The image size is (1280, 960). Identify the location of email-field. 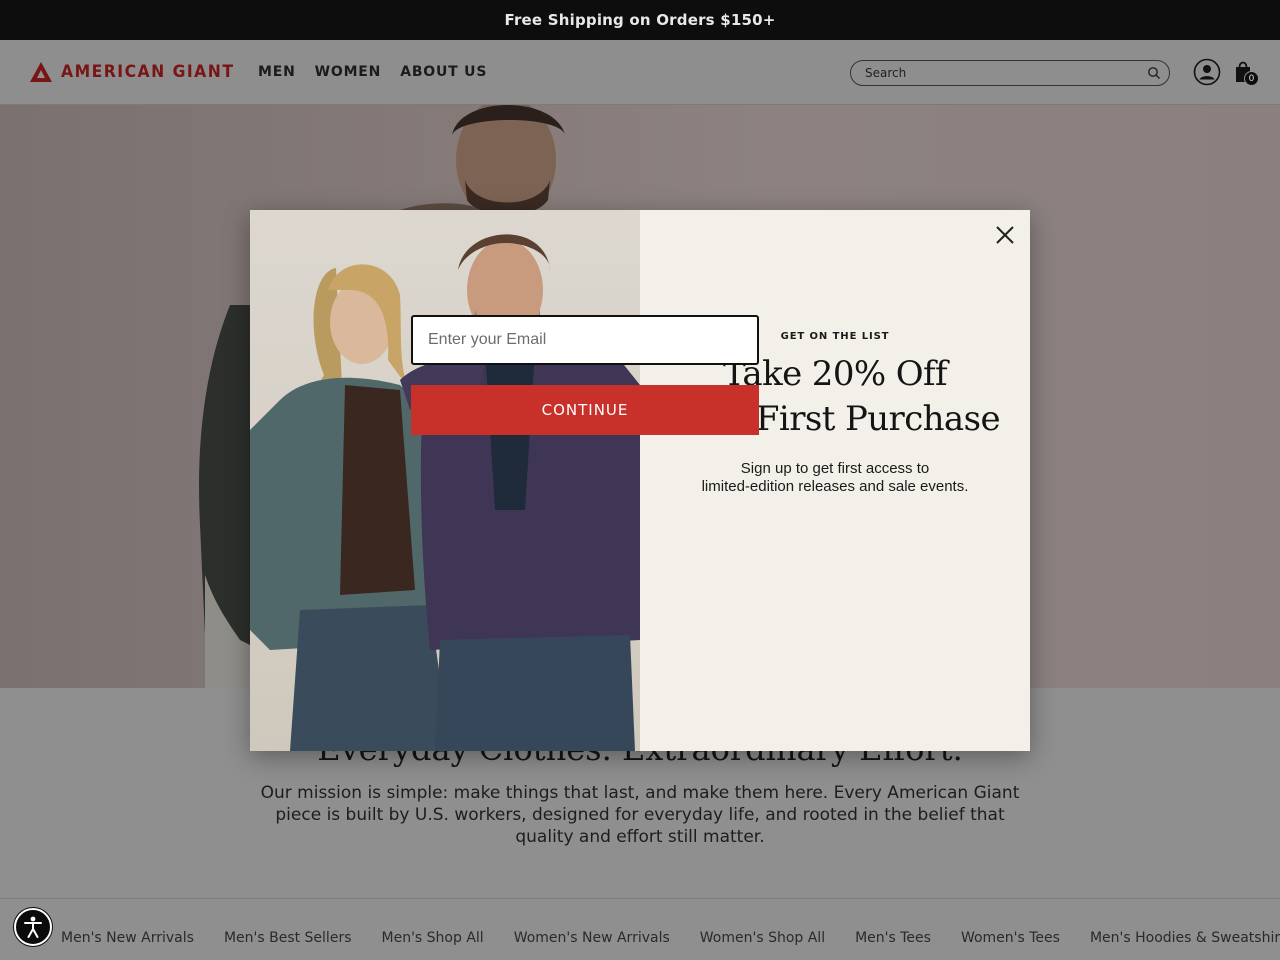
(585, 340).